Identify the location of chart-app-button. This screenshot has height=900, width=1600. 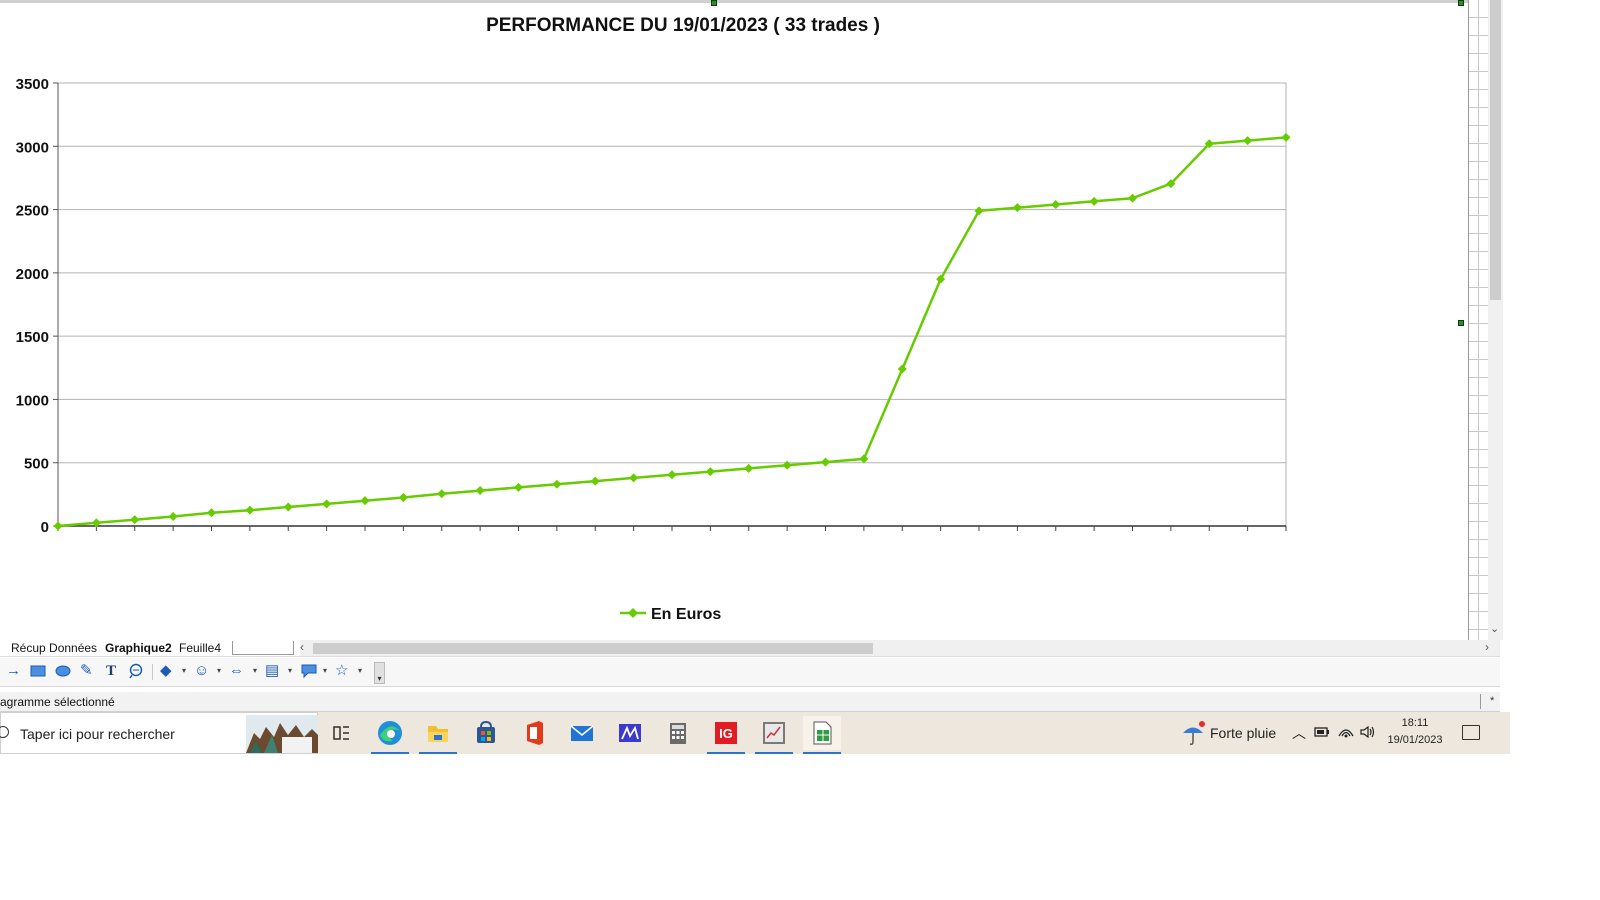
(774, 735).